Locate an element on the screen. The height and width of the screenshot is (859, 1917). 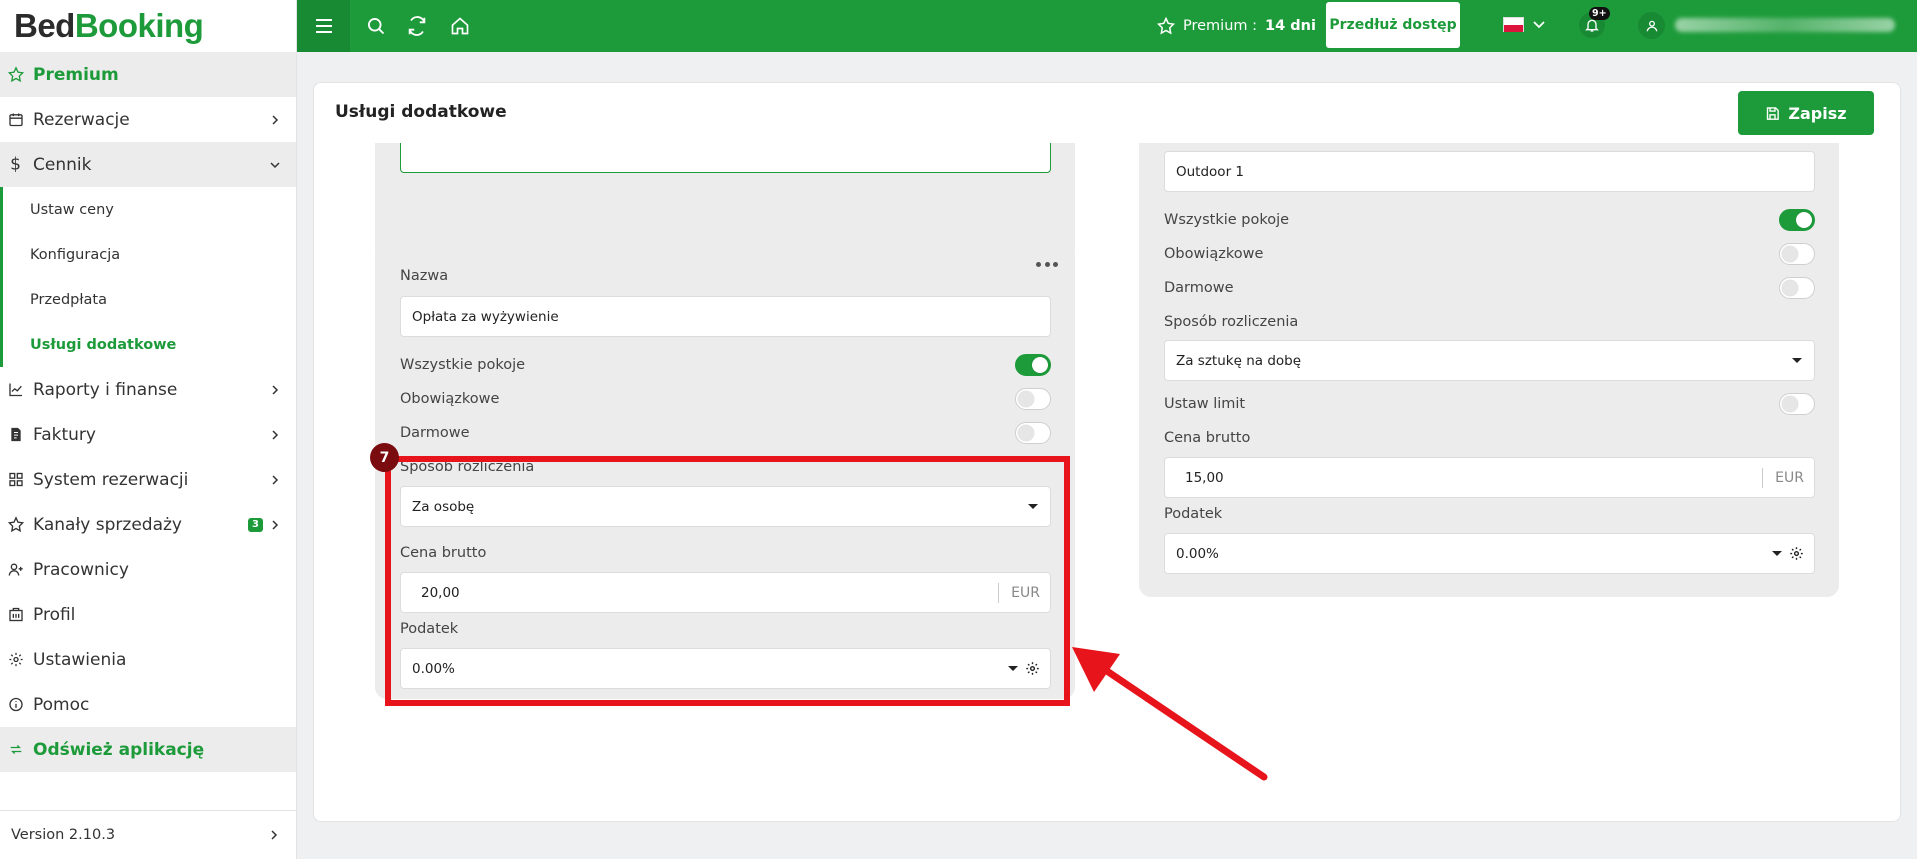
step-number-badge: 7 is located at coordinates (384, 457).